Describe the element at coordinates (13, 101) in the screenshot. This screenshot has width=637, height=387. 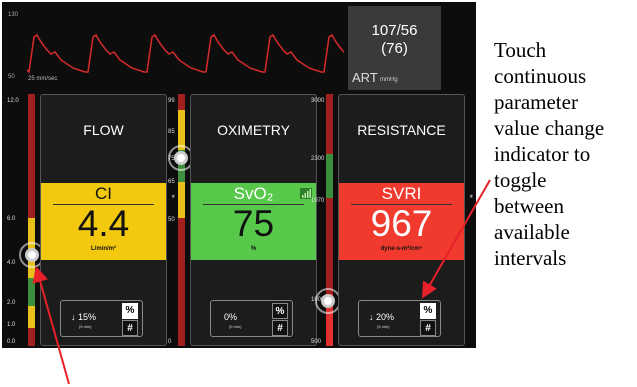
I see `flow-scale-tick: 12.0` at that location.